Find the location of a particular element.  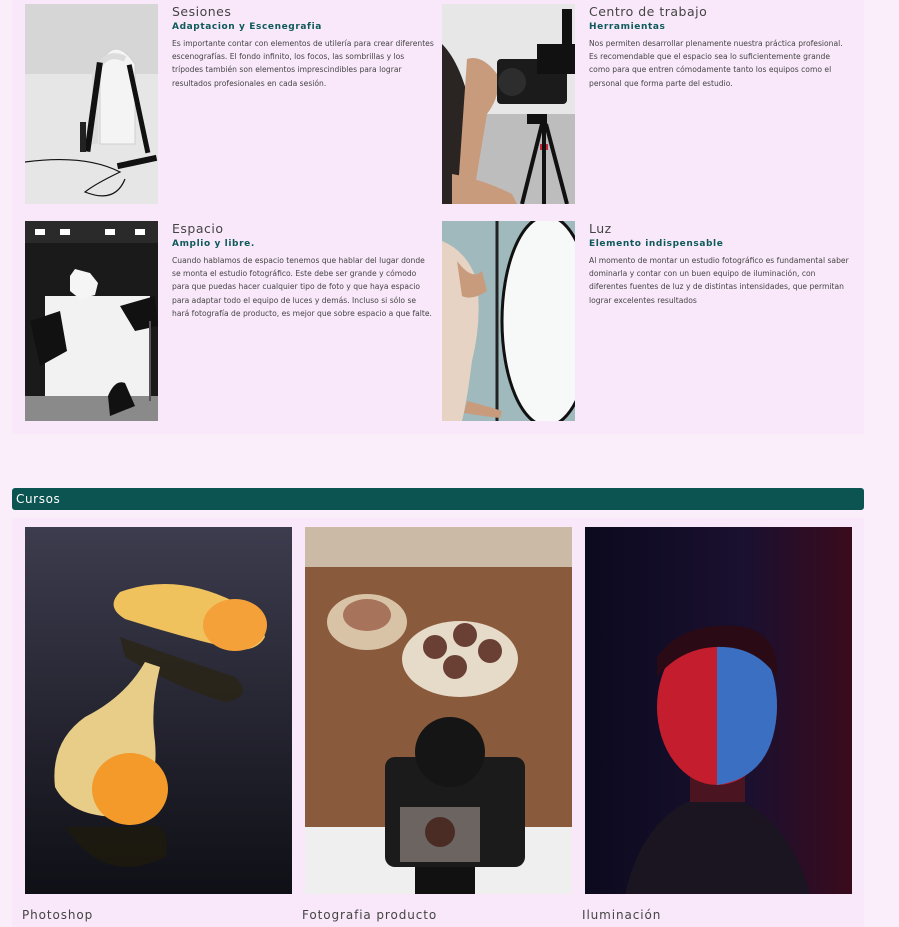

feature-subtitle: Adaptacion y Escenegrafia is located at coordinates (247, 27).